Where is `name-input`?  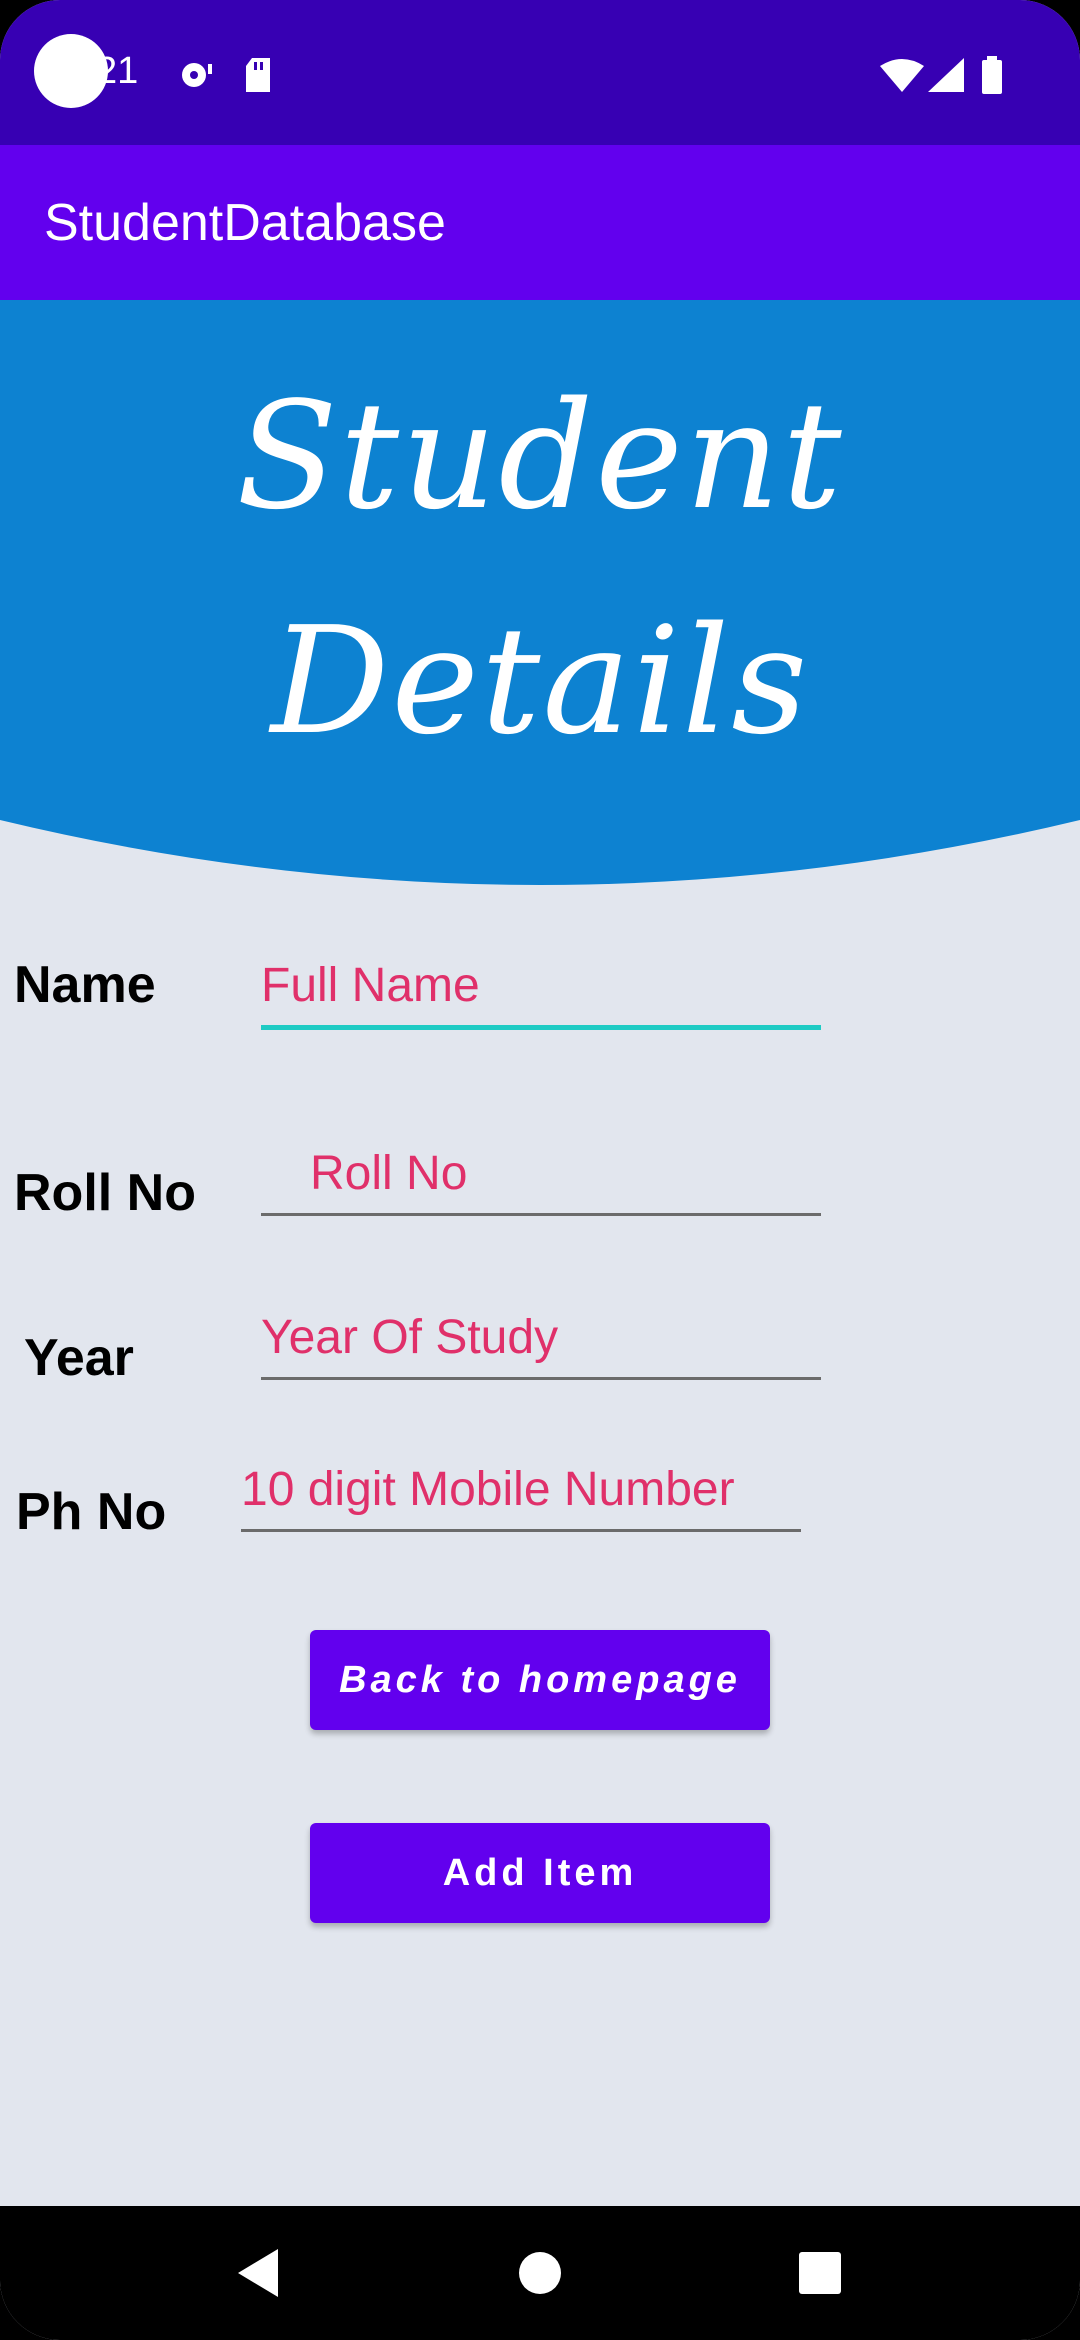
name-input is located at coordinates (541, 987).